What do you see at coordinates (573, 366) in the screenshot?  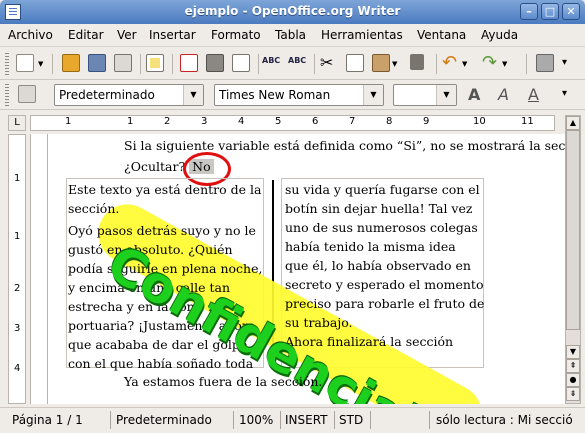 I see `previous-page-button: ⇞` at bounding box center [573, 366].